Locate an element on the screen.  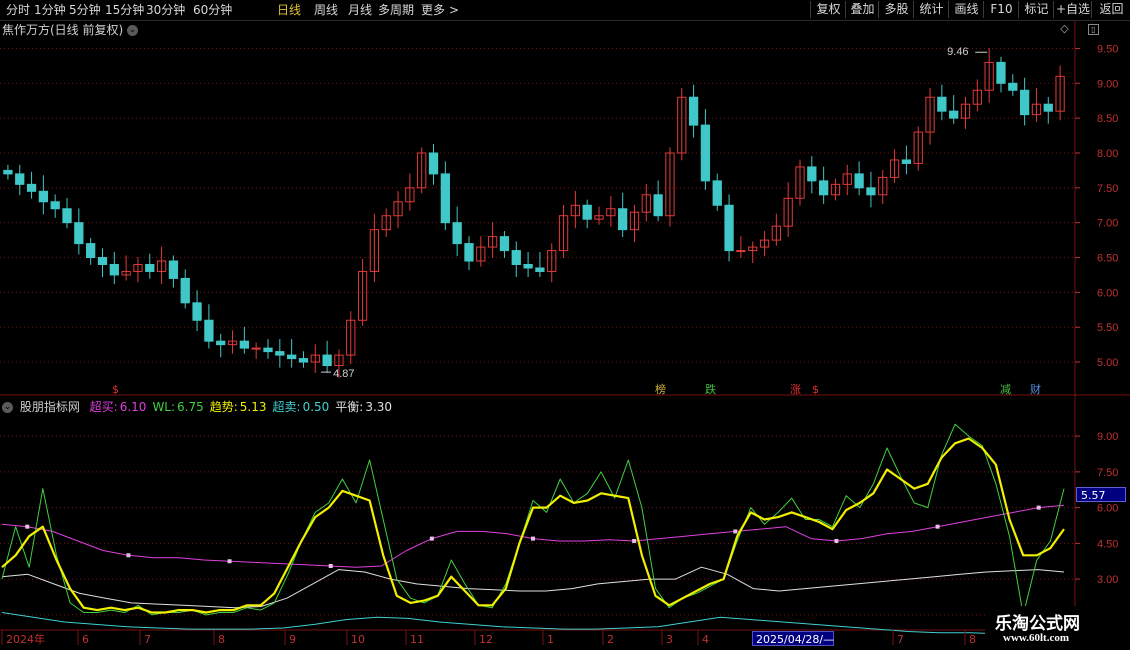
low-price-label: 4.87 is located at coordinates (343, 374).